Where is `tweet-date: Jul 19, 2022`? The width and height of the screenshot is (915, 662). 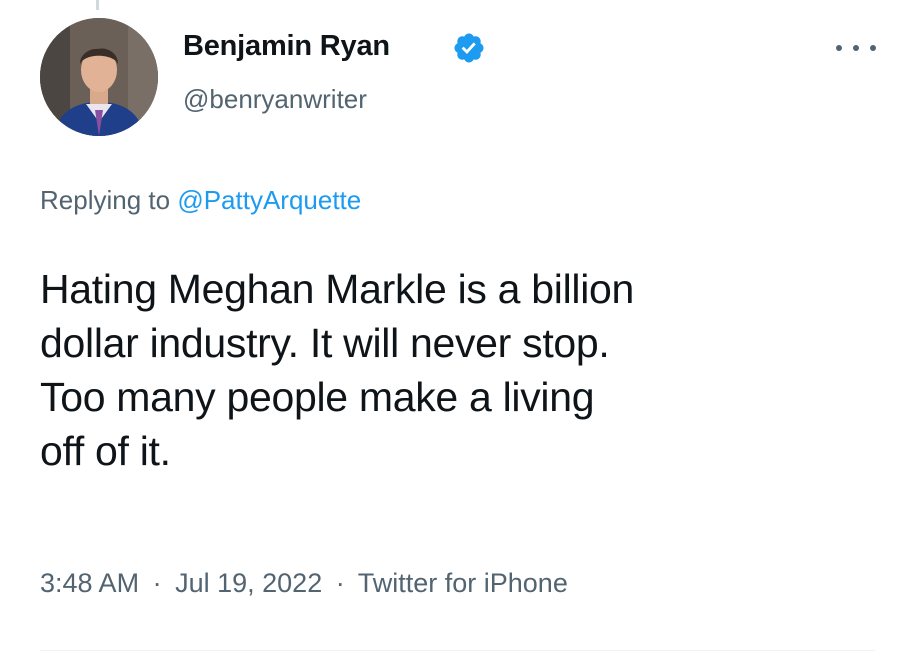
tweet-date: Jul 19, 2022 is located at coordinates (248, 583).